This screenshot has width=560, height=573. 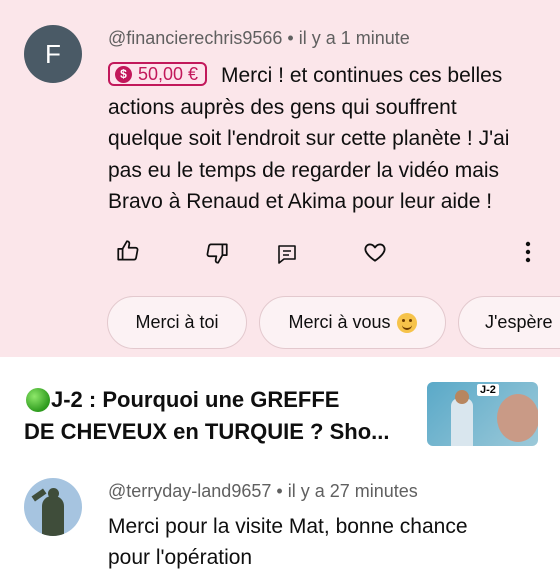 I want to click on video-title-line: J-2 : Pourquoi une GREFFE, so click(x=195, y=399).